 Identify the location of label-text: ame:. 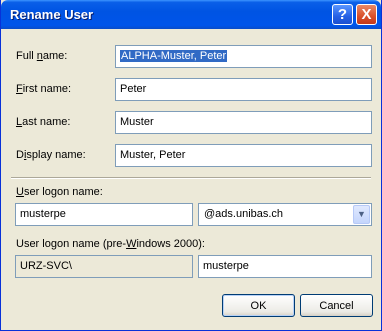
(55, 56).